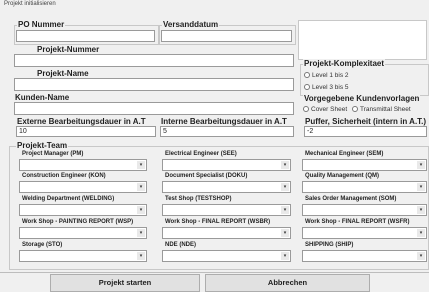  I want to click on team-role-label: Work Shop - FINAL REPORT (WSFR), so click(357, 222).